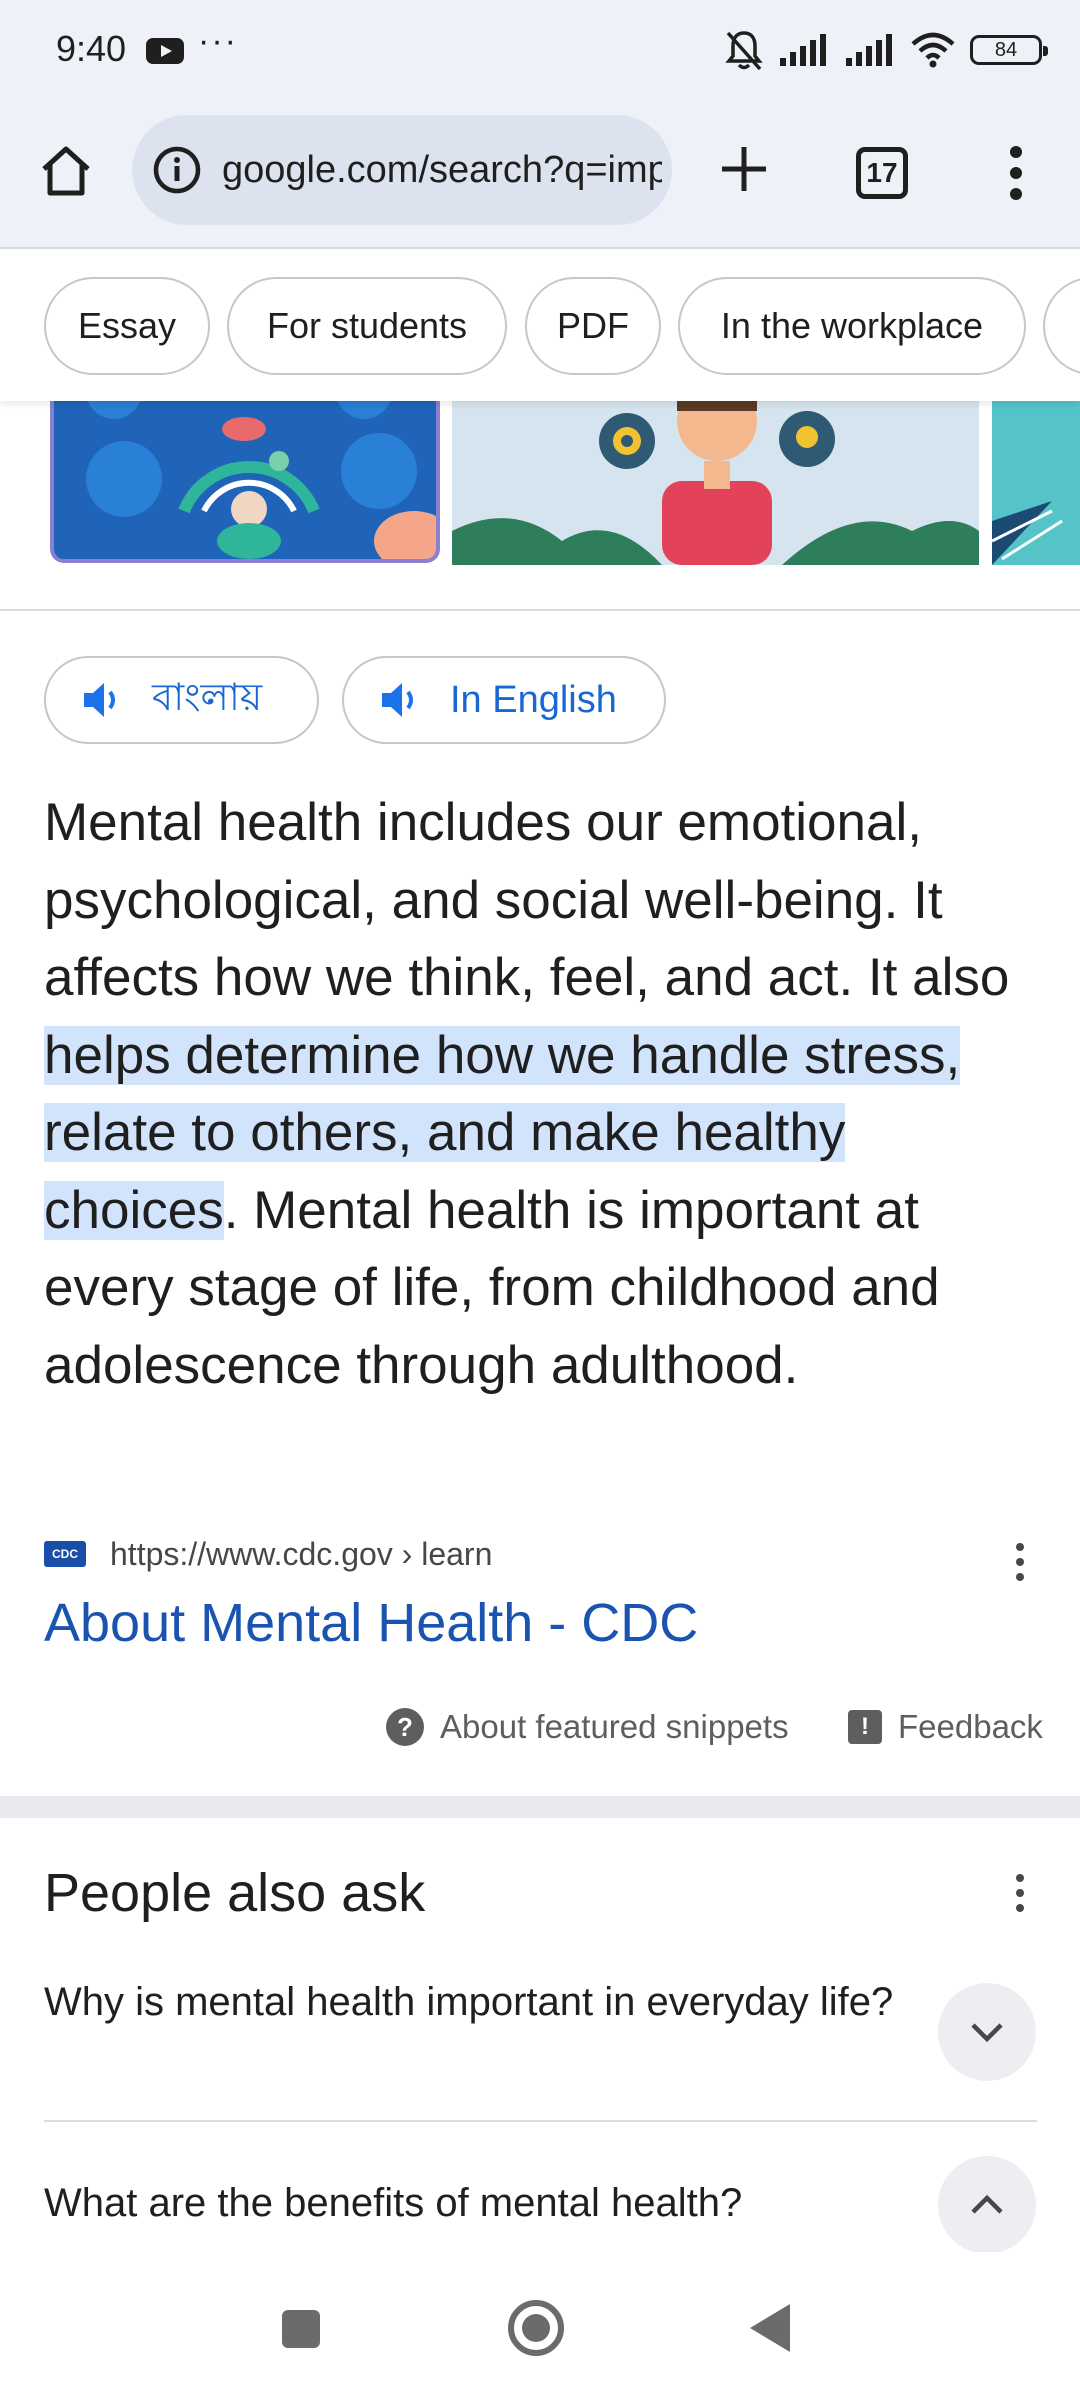 This screenshot has height=2400, width=1080. Describe the element at coordinates (165, 51) in the screenshot. I see `youtube-notification-icon` at that location.